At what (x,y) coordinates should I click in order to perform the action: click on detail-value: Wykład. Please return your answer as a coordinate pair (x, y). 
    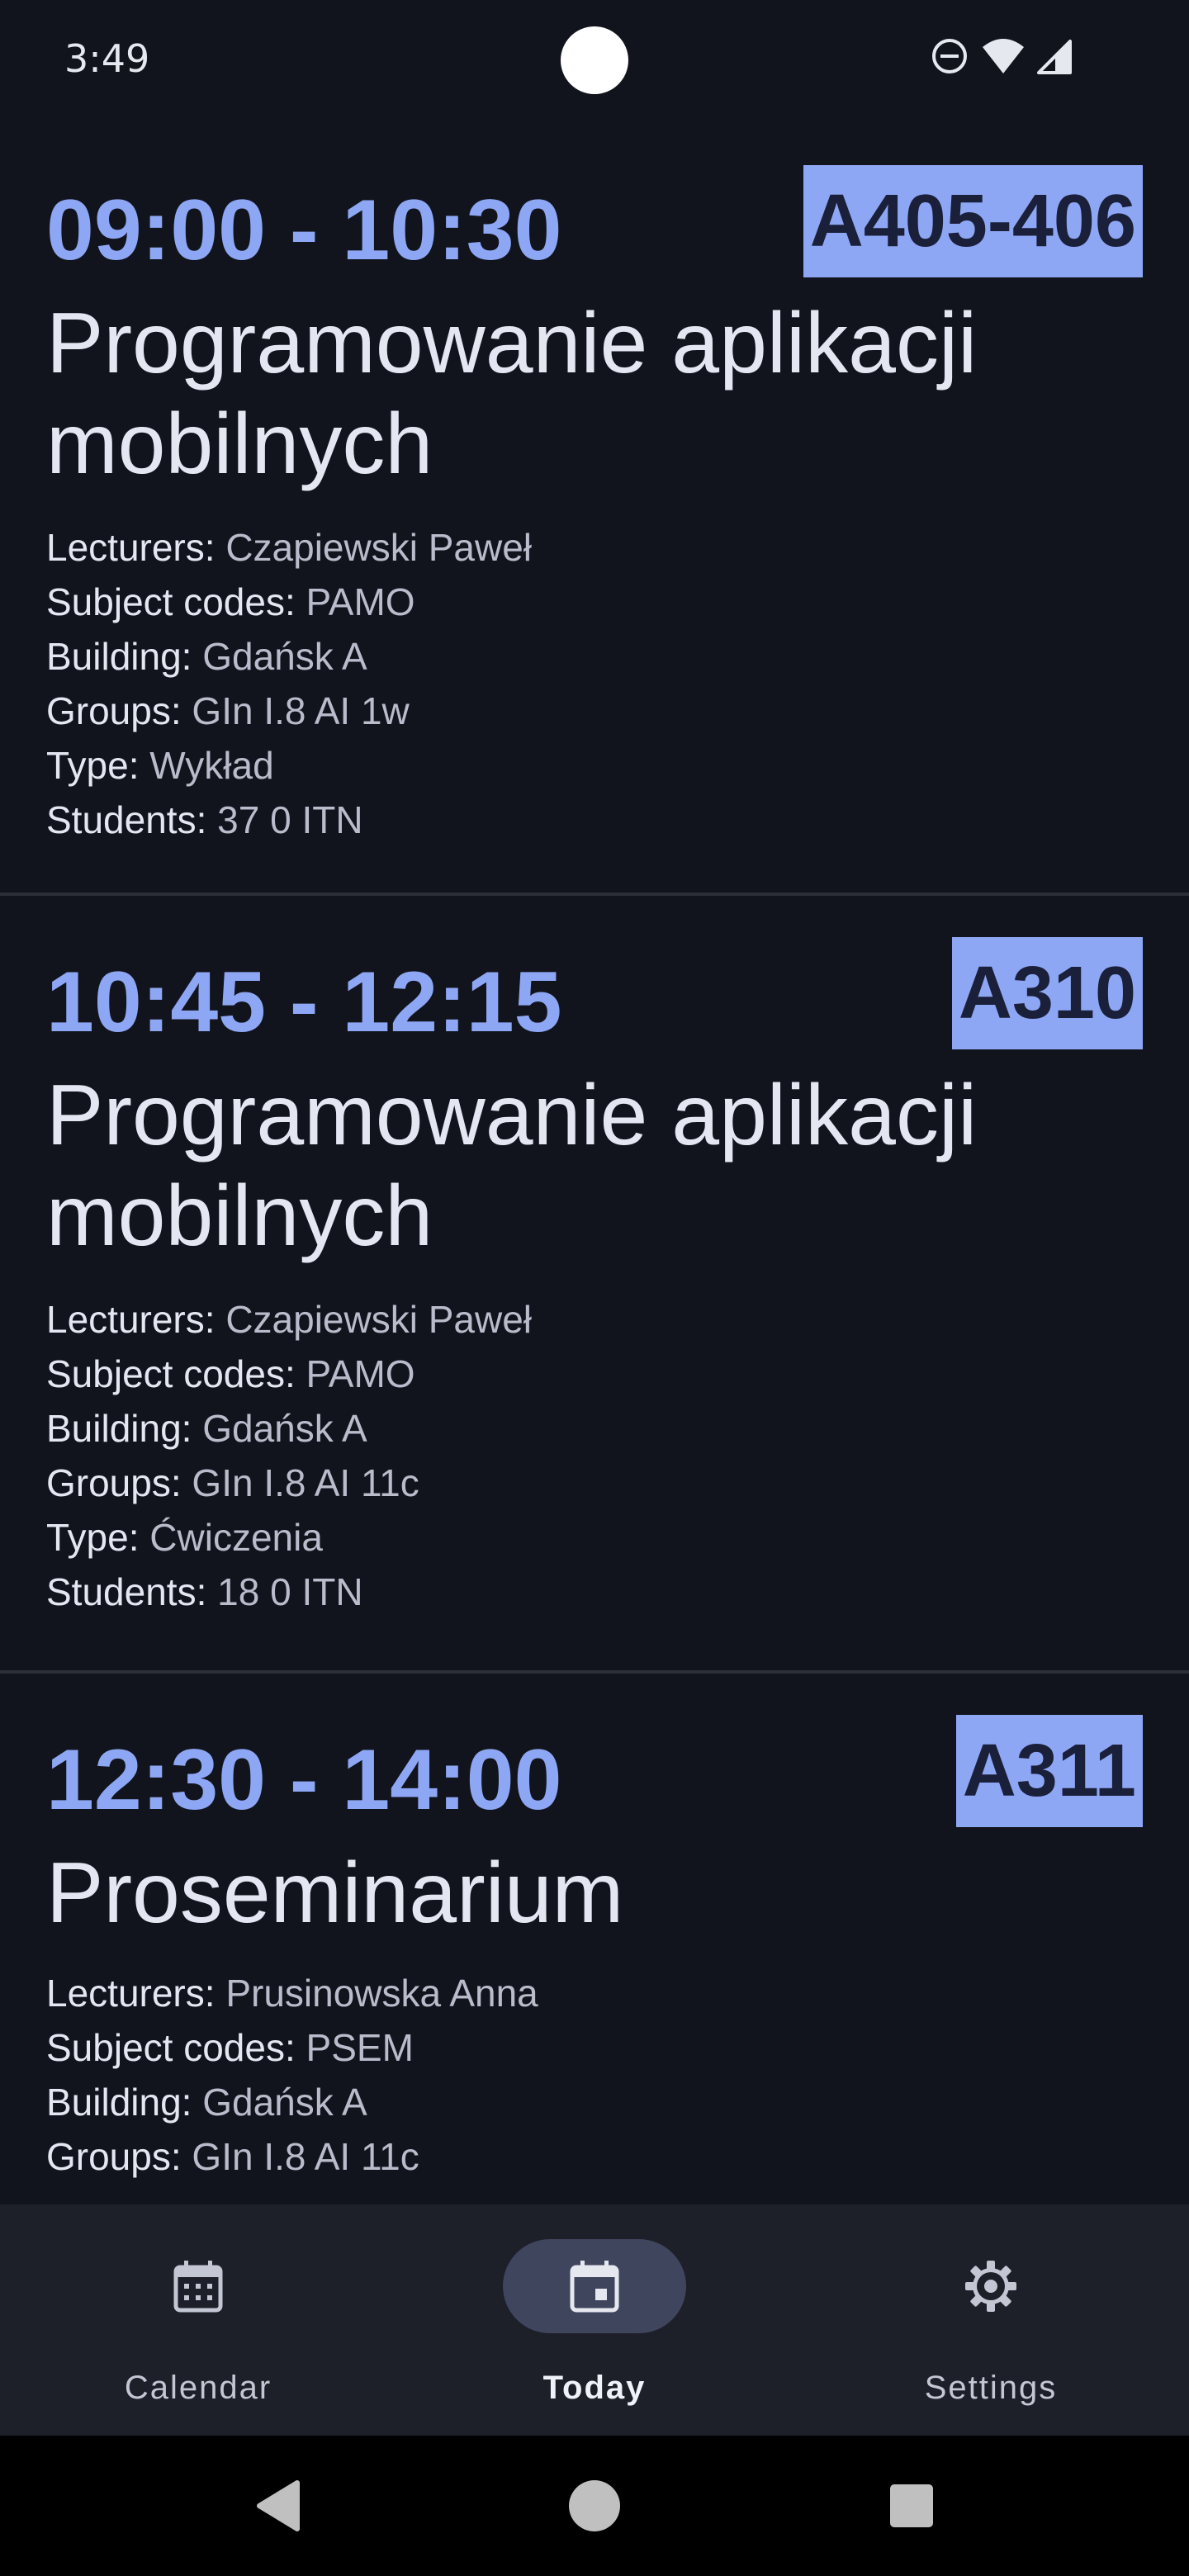
    Looking at the image, I should click on (211, 765).